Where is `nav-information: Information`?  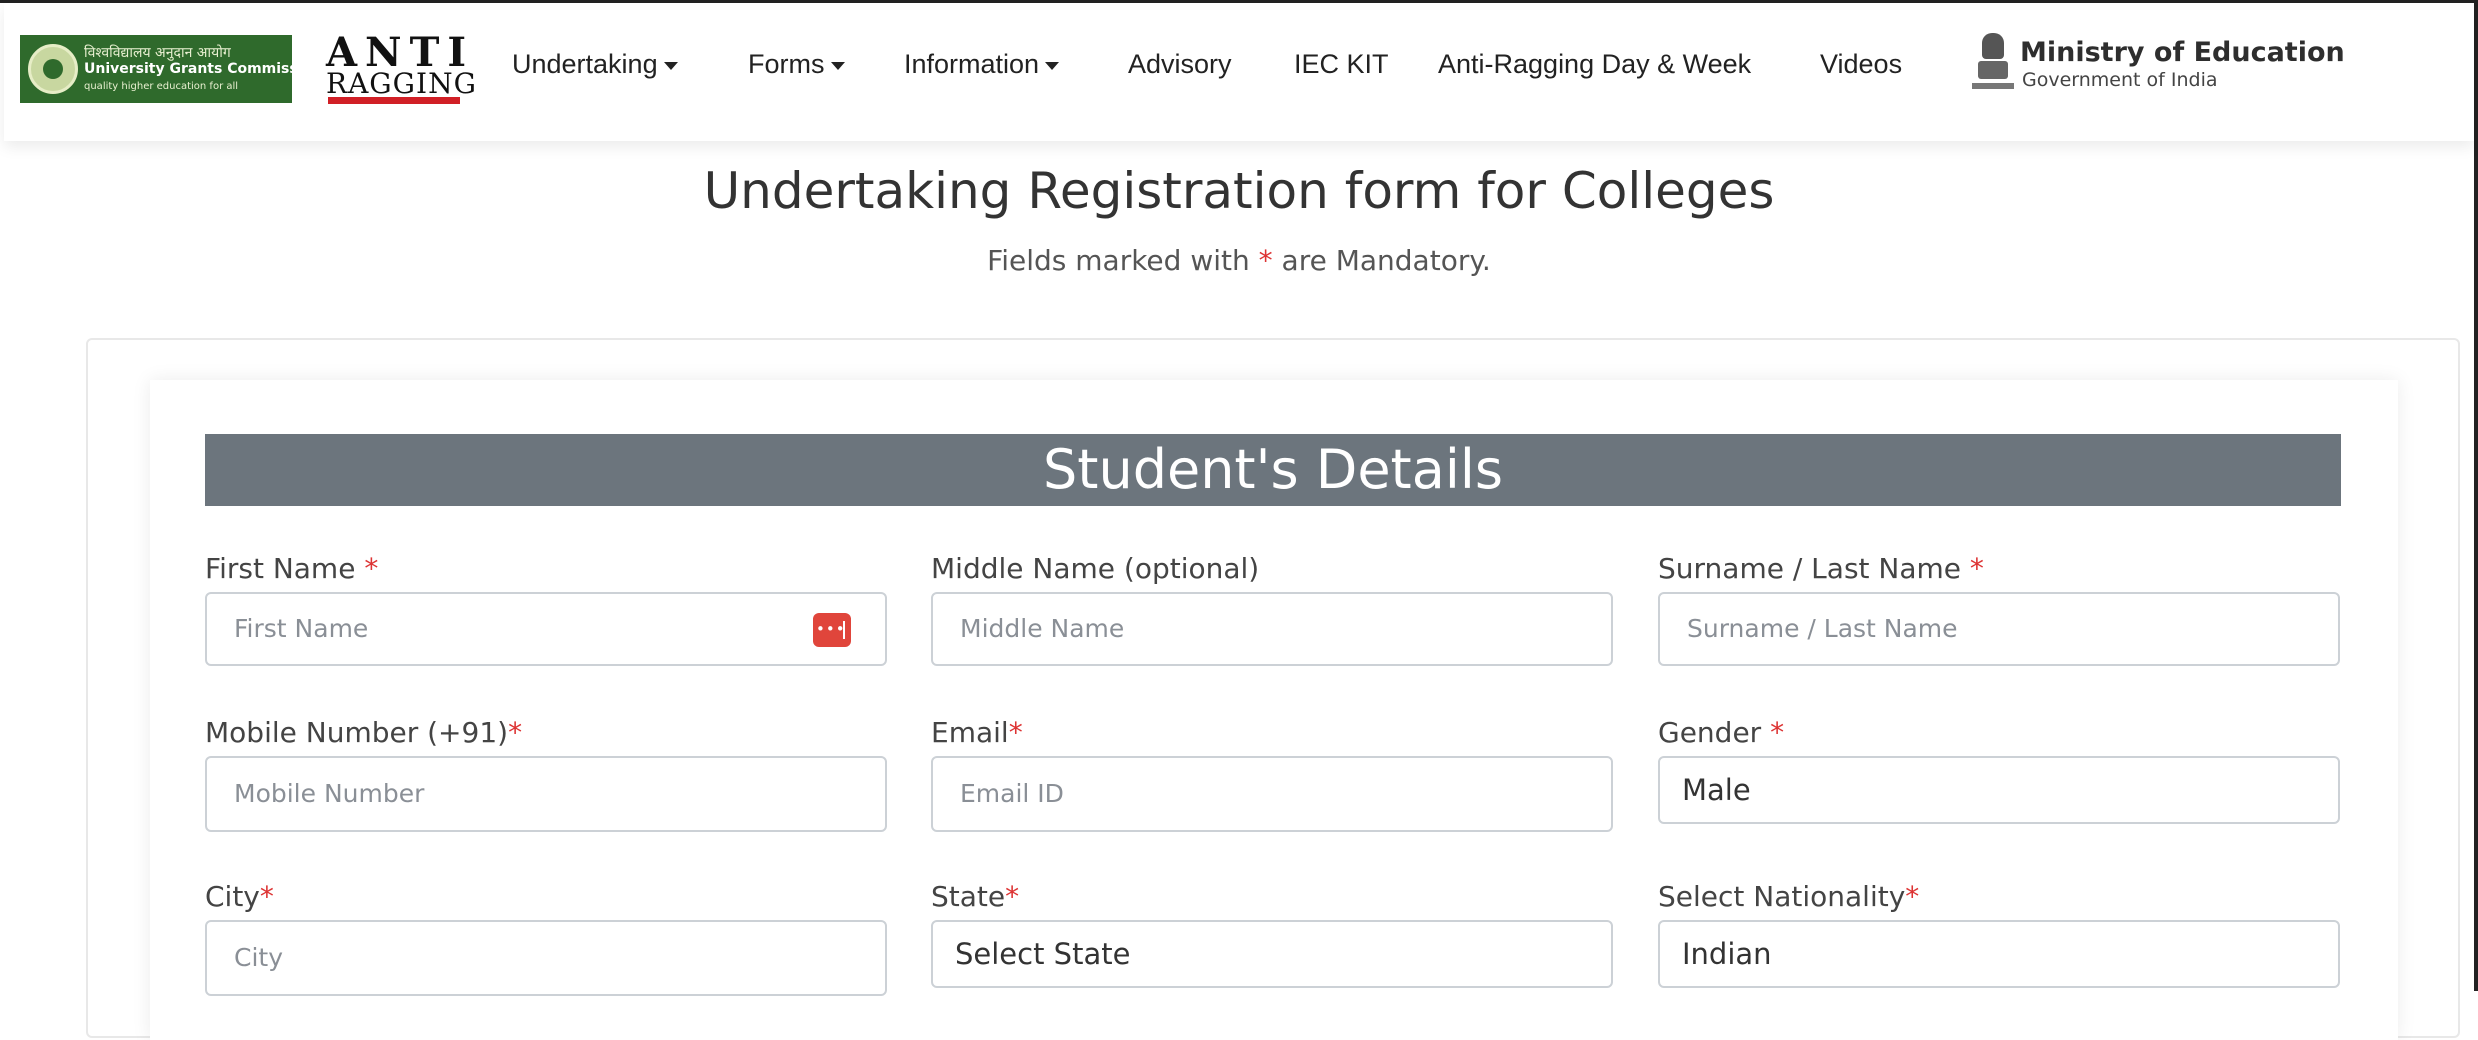 nav-information: Information is located at coordinates (982, 64).